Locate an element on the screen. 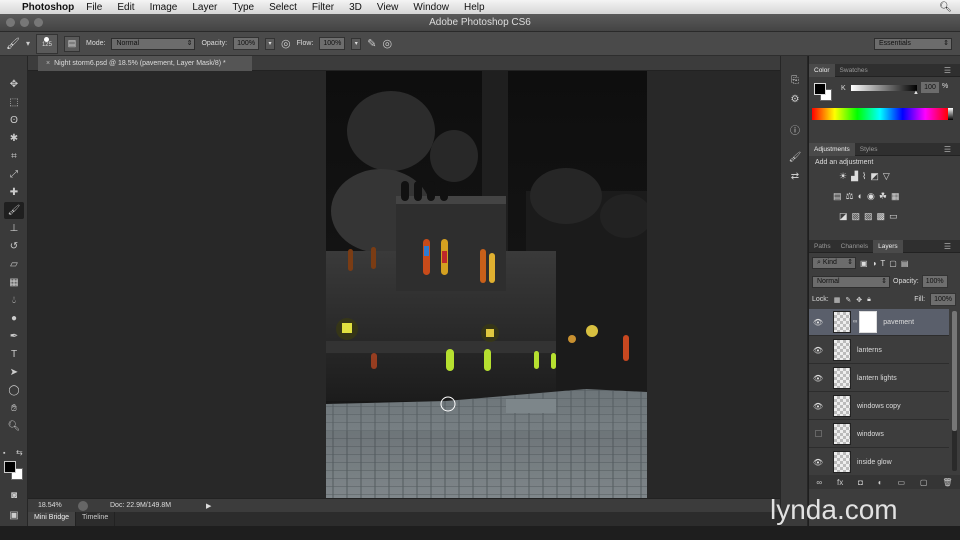 The height and width of the screenshot is (540, 960). clone-stamp-tool-icon: ⊥ is located at coordinates (14, 228).